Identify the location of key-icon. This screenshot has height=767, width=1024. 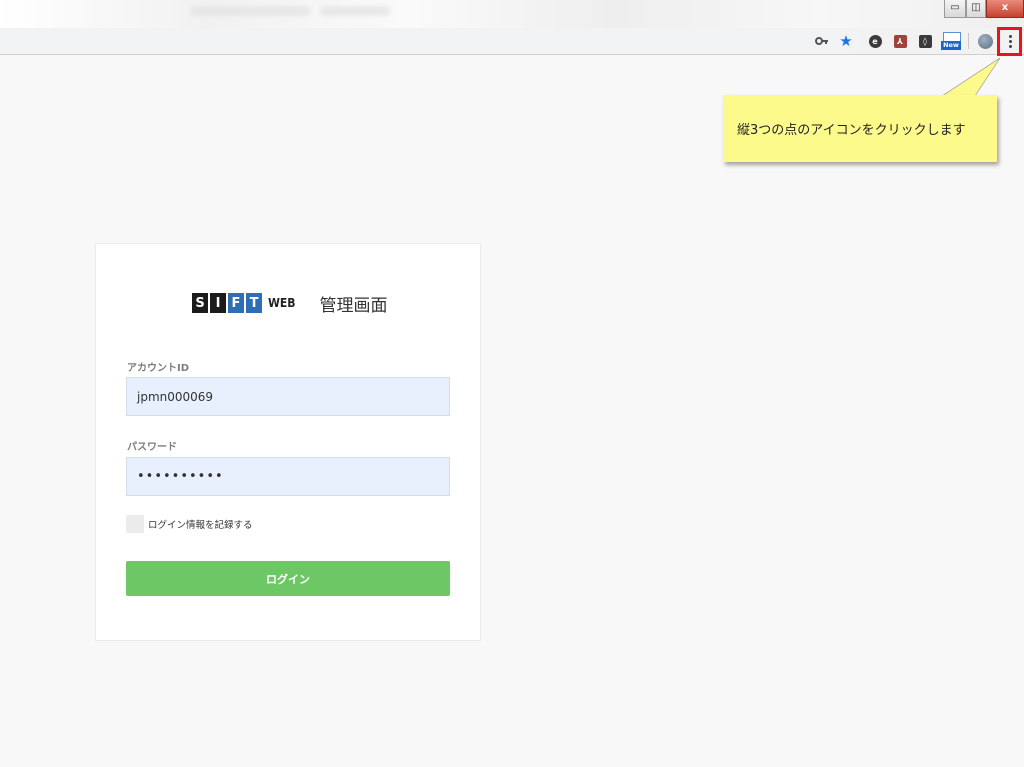
(822, 41).